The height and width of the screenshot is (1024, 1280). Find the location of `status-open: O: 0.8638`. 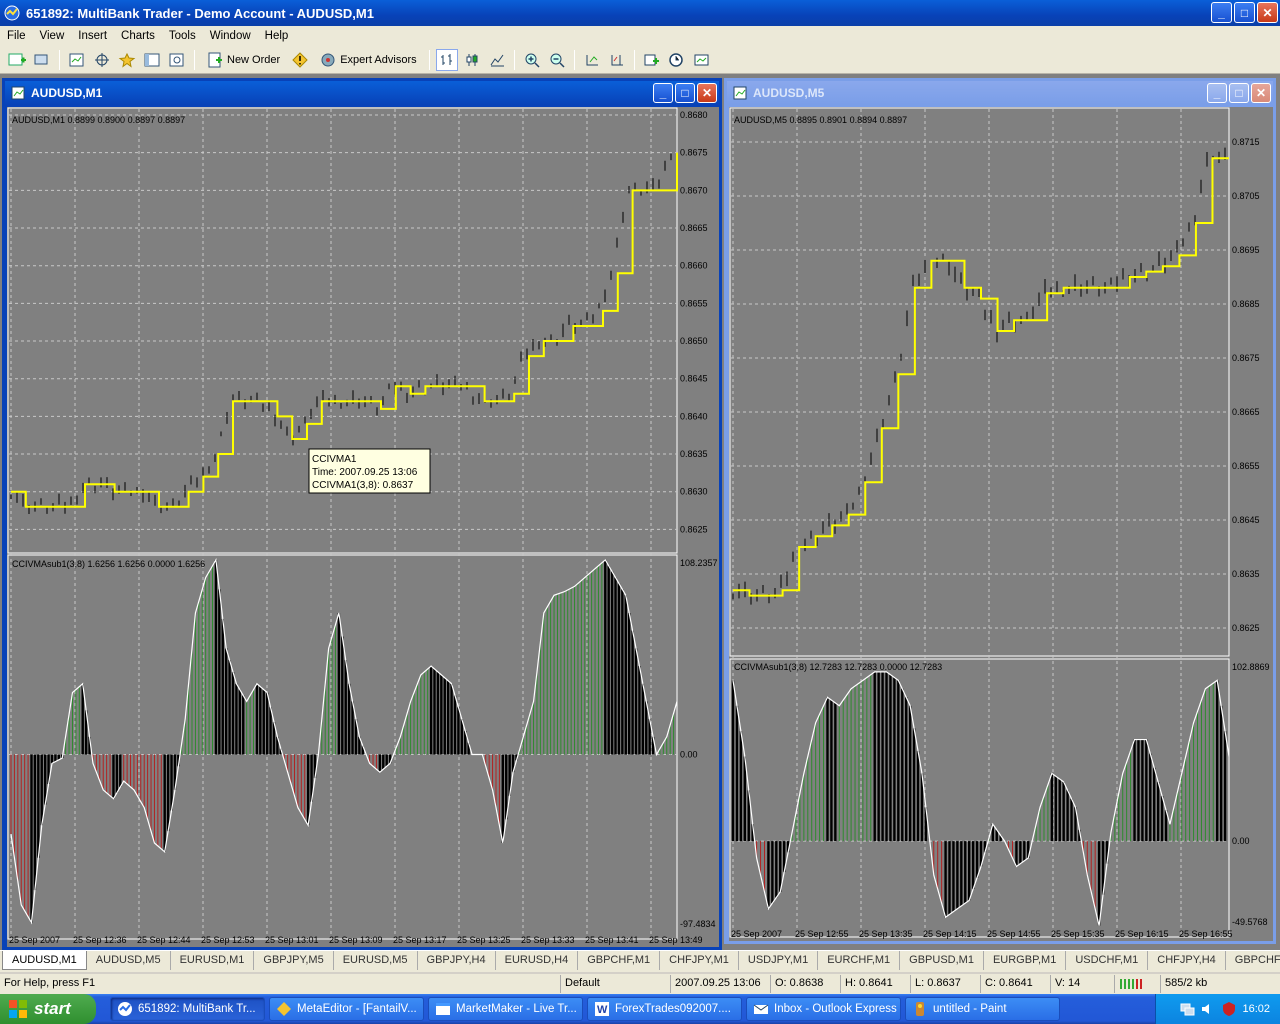

status-open: O: 0.8638 is located at coordinates (805, 984).